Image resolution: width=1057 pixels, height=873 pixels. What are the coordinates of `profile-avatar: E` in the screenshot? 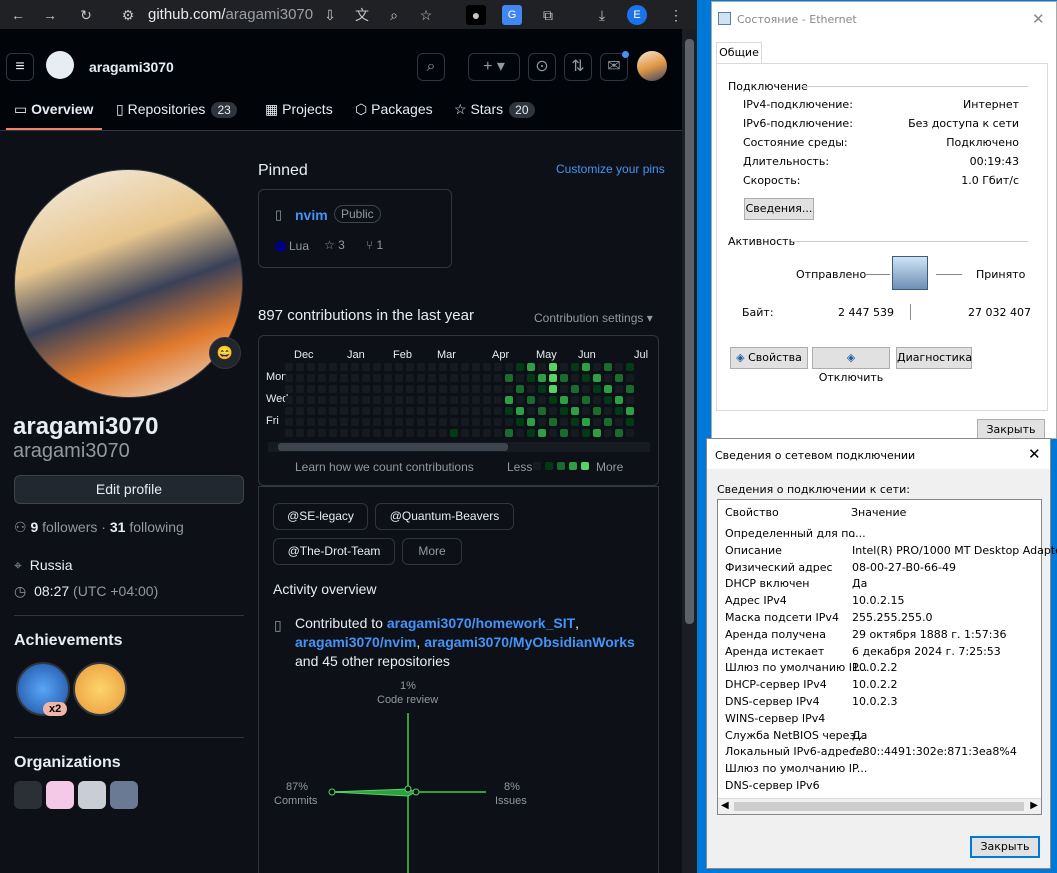 It's located at (637, 15).